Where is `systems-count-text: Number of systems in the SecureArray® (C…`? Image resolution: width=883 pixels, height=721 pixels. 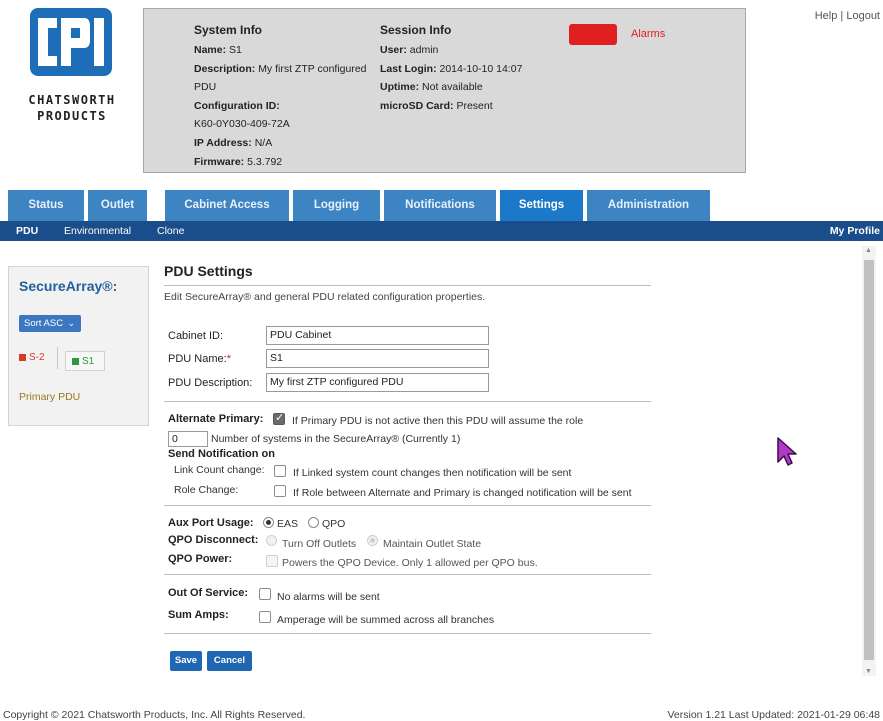
systems-count-text: Number of systems in the SecureArray® (C… is located at coordinates (336, 439).